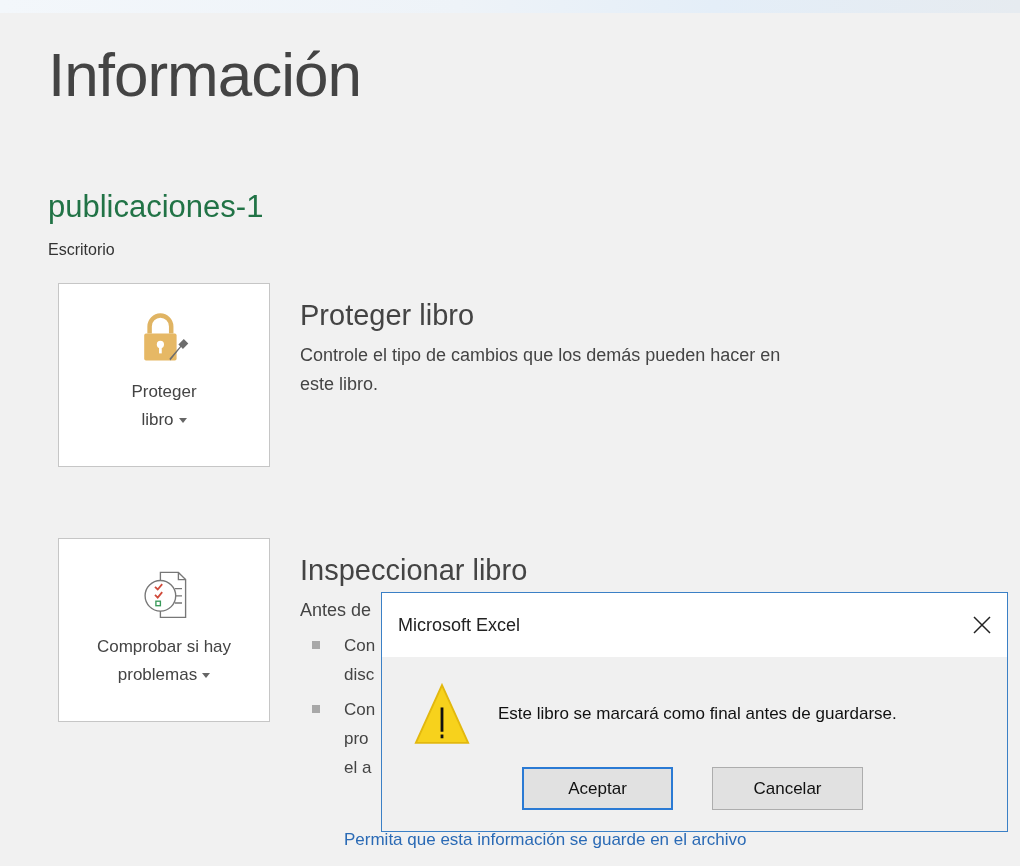 Image resolution: width=1020 pixels, height=866 pixels. I want to click on dialog-message: Este libro se marcará como final antes de guardarse., so click(697, 714).